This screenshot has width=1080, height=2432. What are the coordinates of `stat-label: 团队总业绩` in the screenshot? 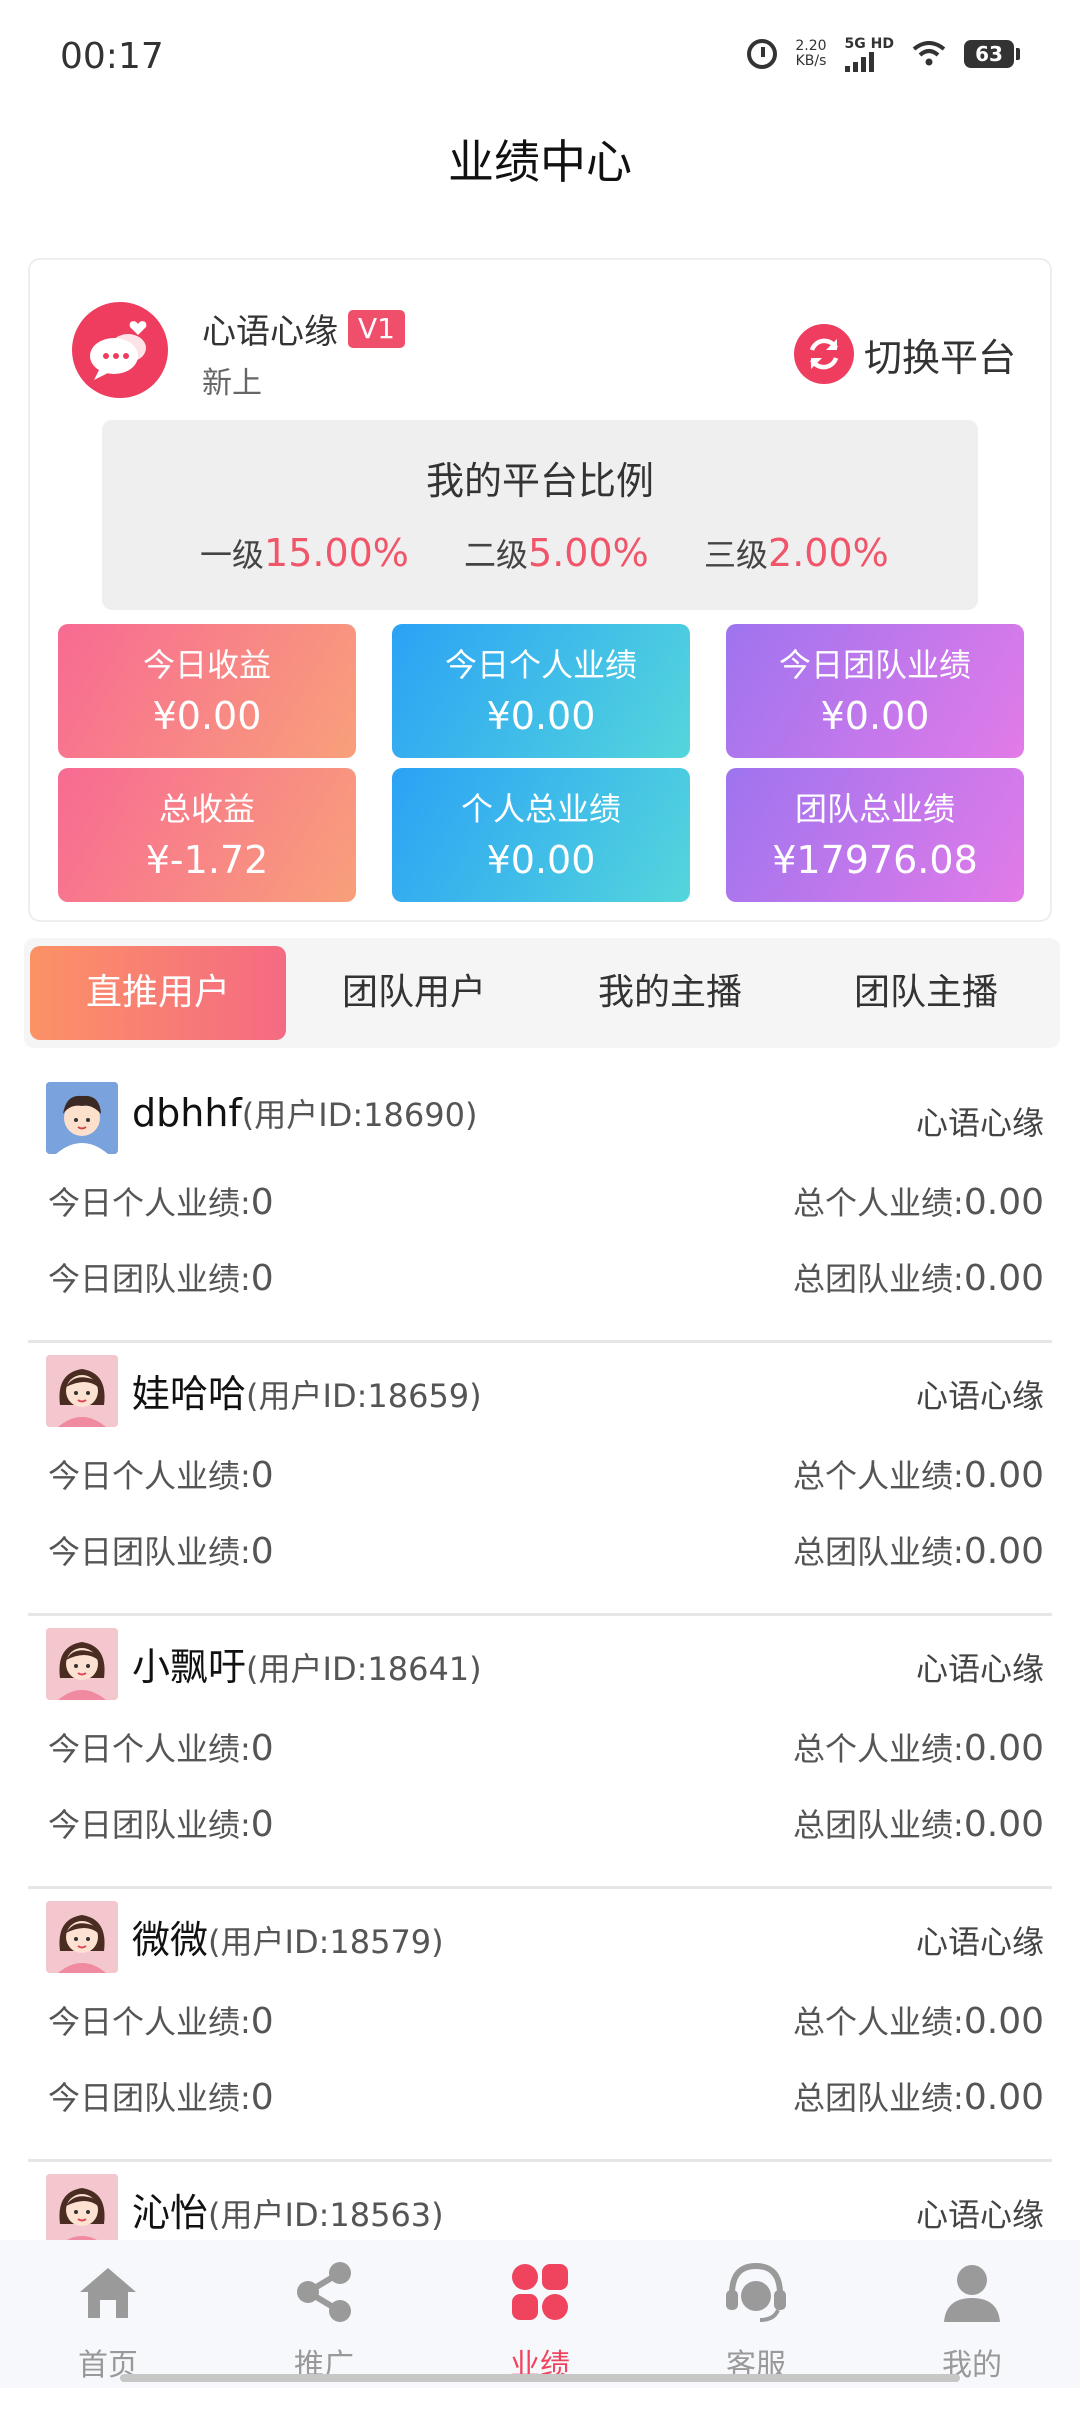 It's located at (874, 809).